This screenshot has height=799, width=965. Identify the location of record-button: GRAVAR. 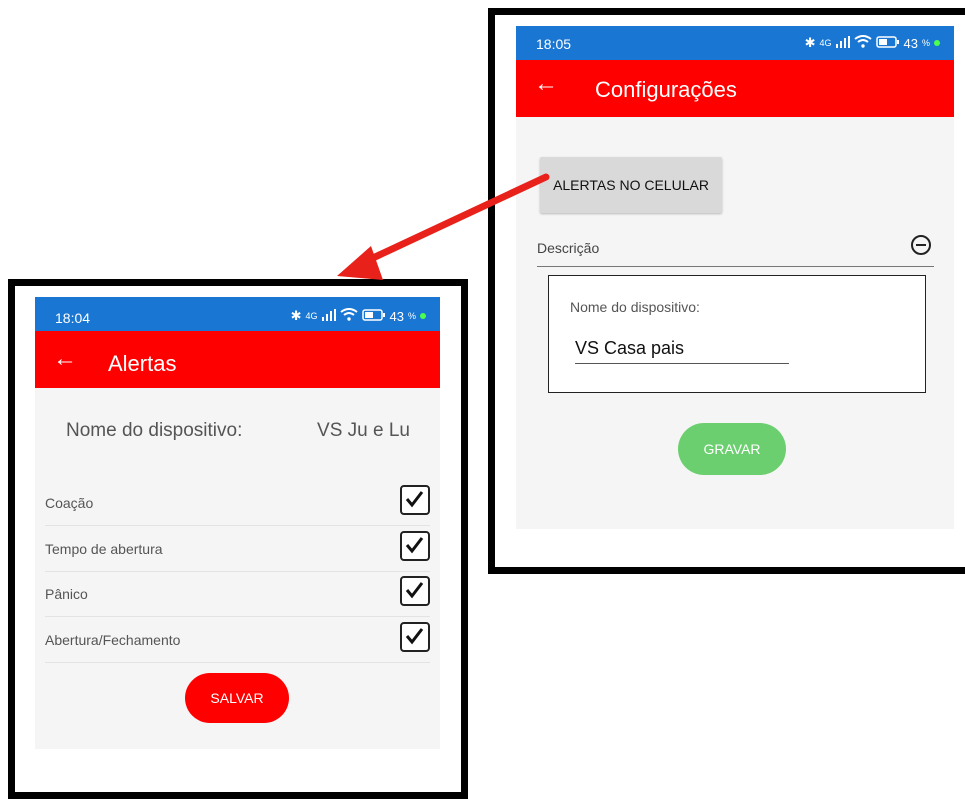
(732, 449).